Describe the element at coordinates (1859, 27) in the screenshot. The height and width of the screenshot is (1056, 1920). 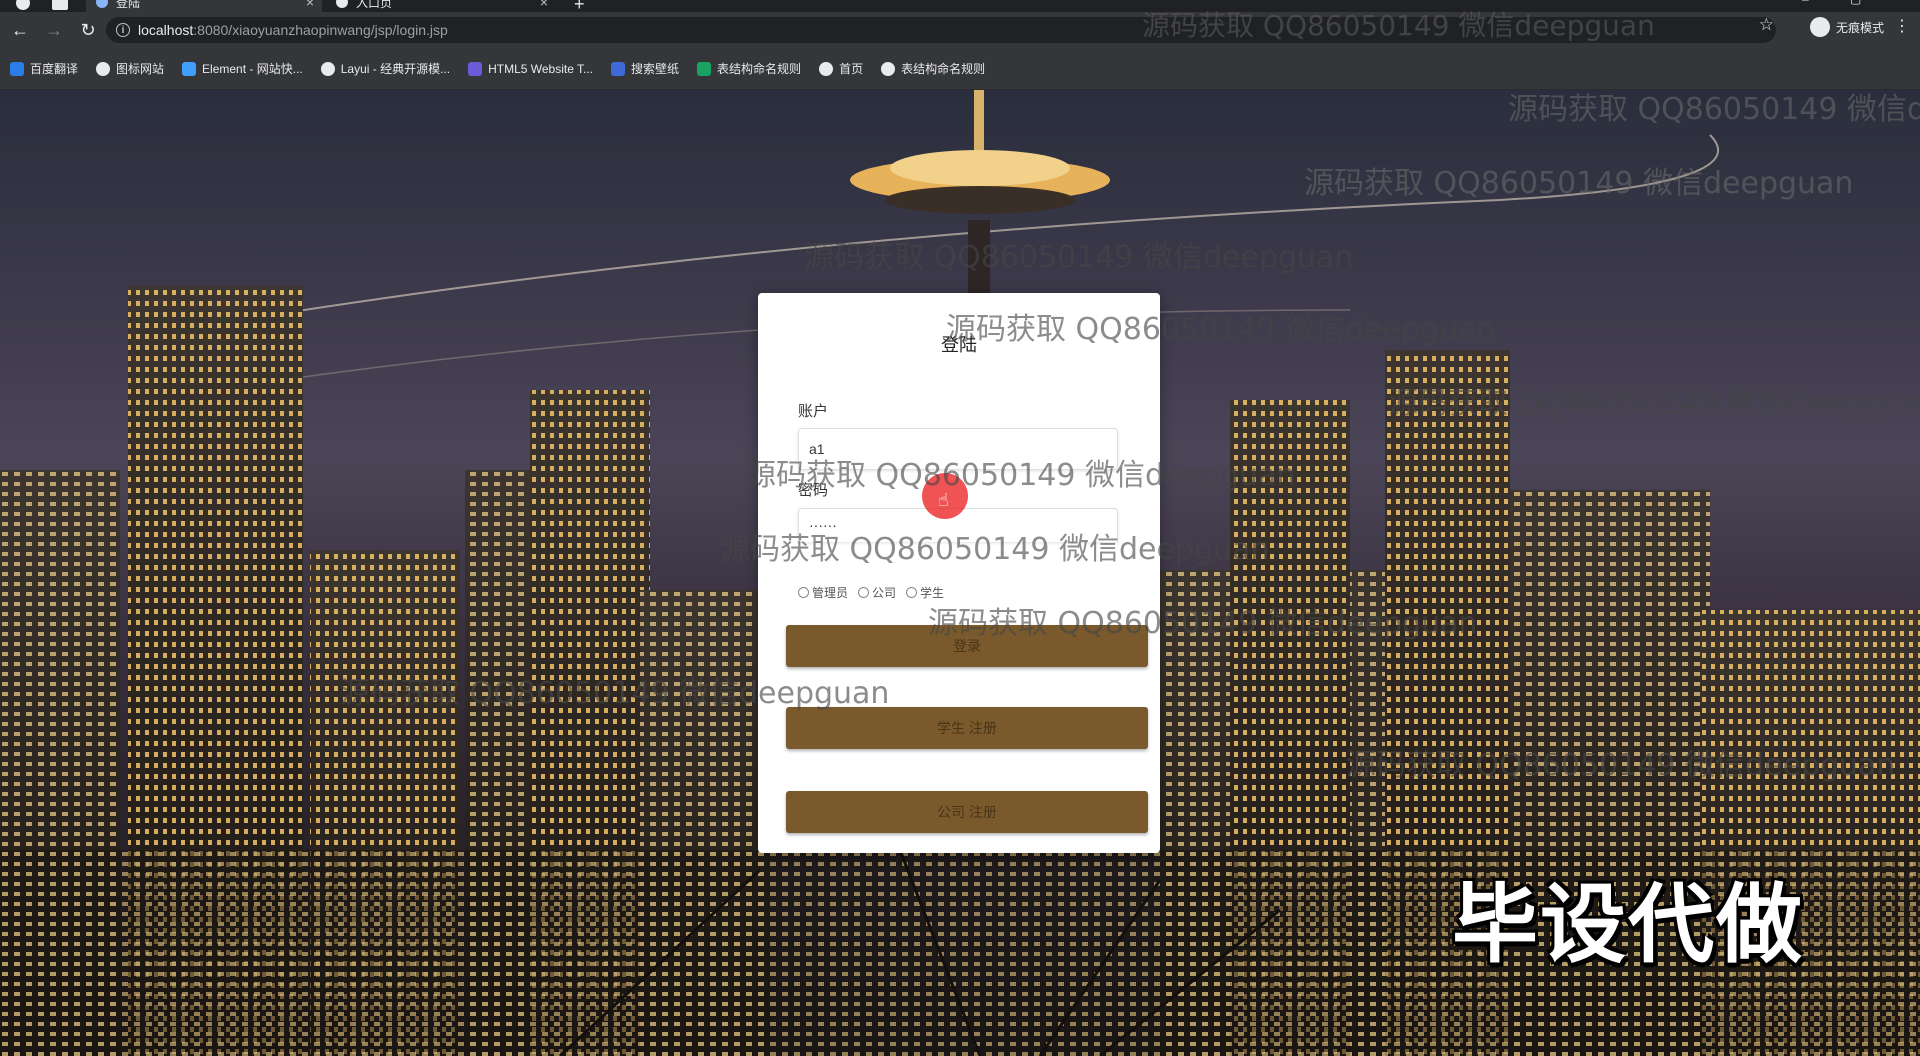
I see `incognito-label: 无痕模式` at that location.